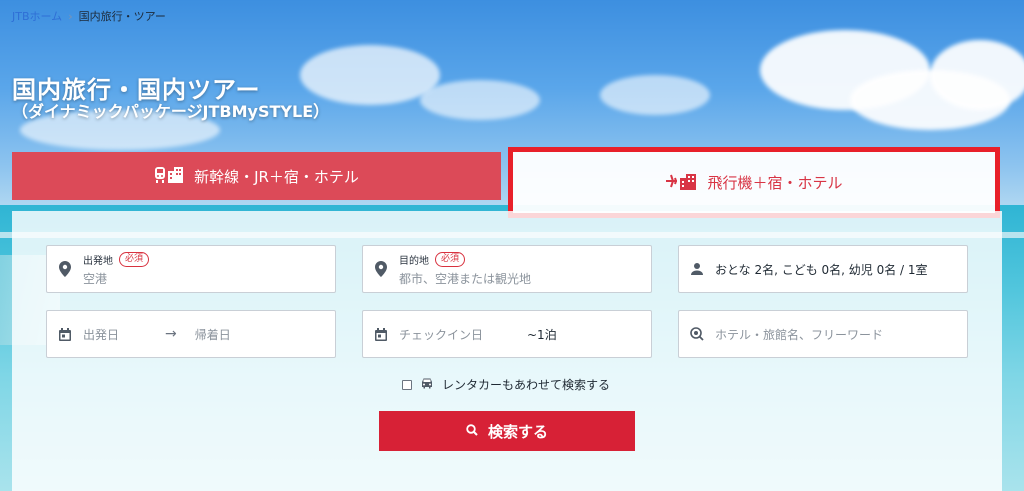 This screenshot has height=491, width=1024. I want to click on nights-value: ~1泊, so click(542, 334).